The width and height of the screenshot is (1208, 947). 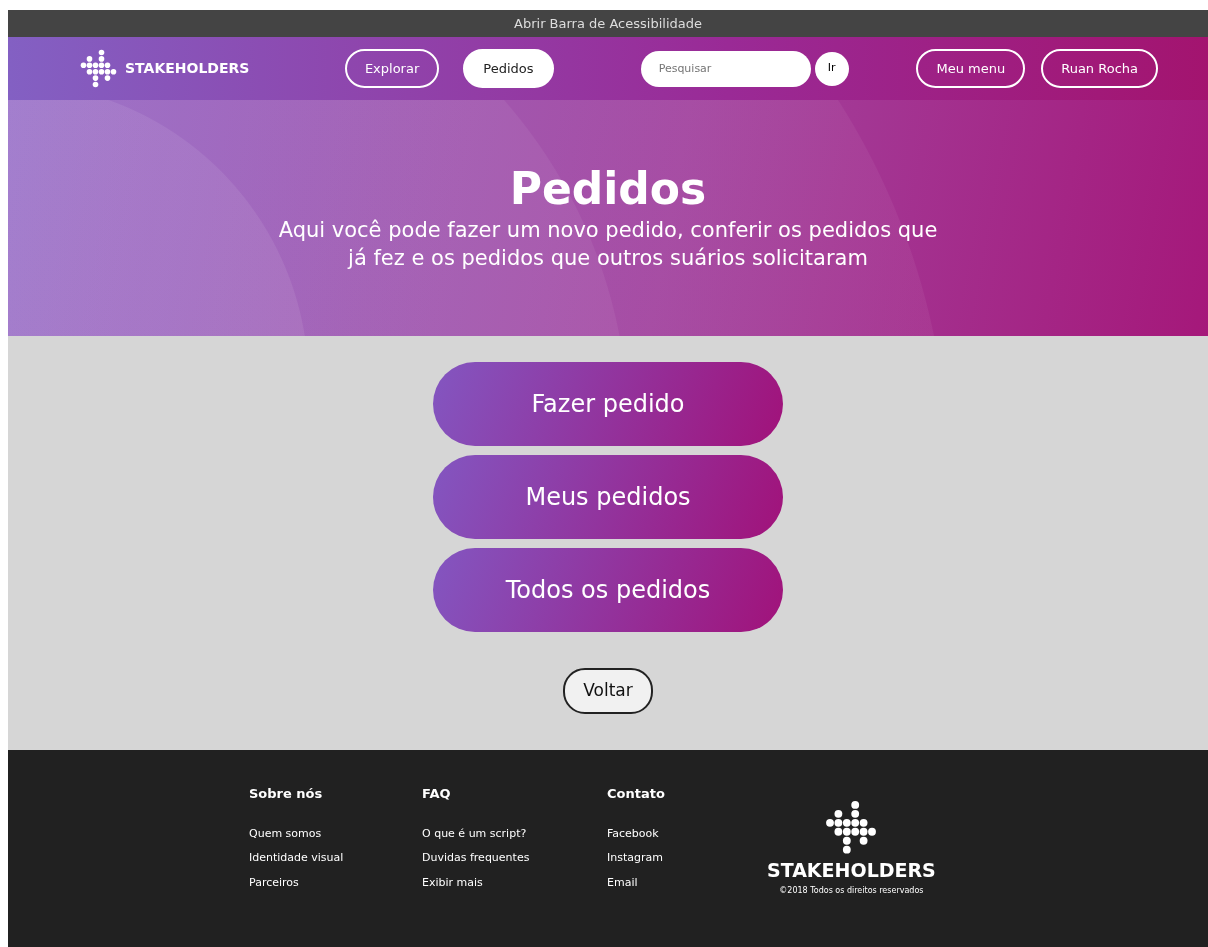 I want to click on page-title: Pedidos, so click(x=608, y=190).